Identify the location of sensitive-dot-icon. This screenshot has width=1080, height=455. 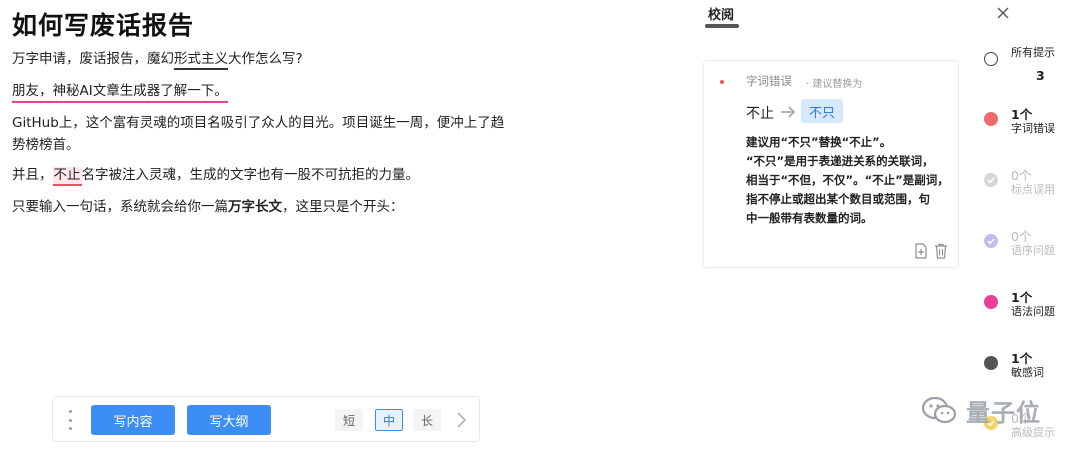
(991, 363).